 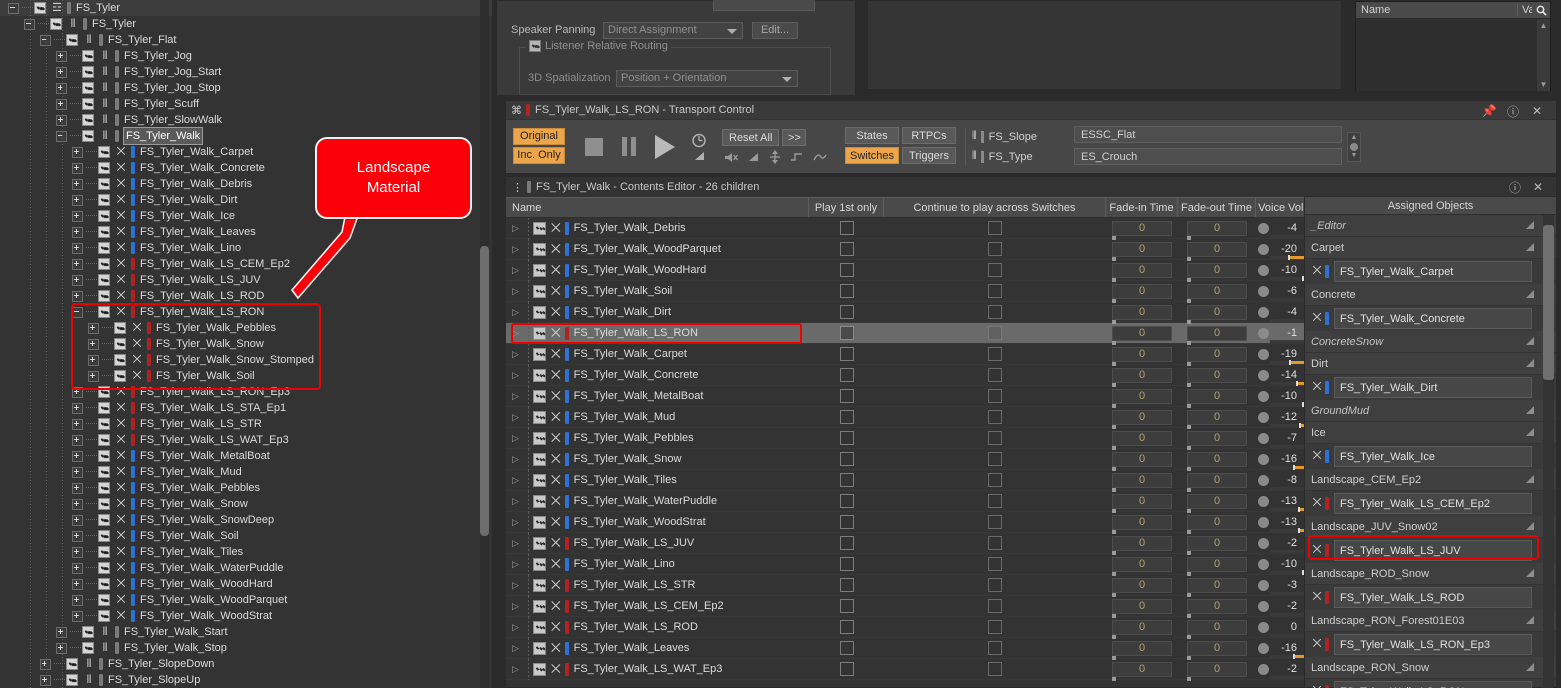 What do you see at coordinates (246, 344) in the screenshot?
I see `tree-item: ⨉ FS_Tyler_Walk_Snow` at bounding box center [246, 344].